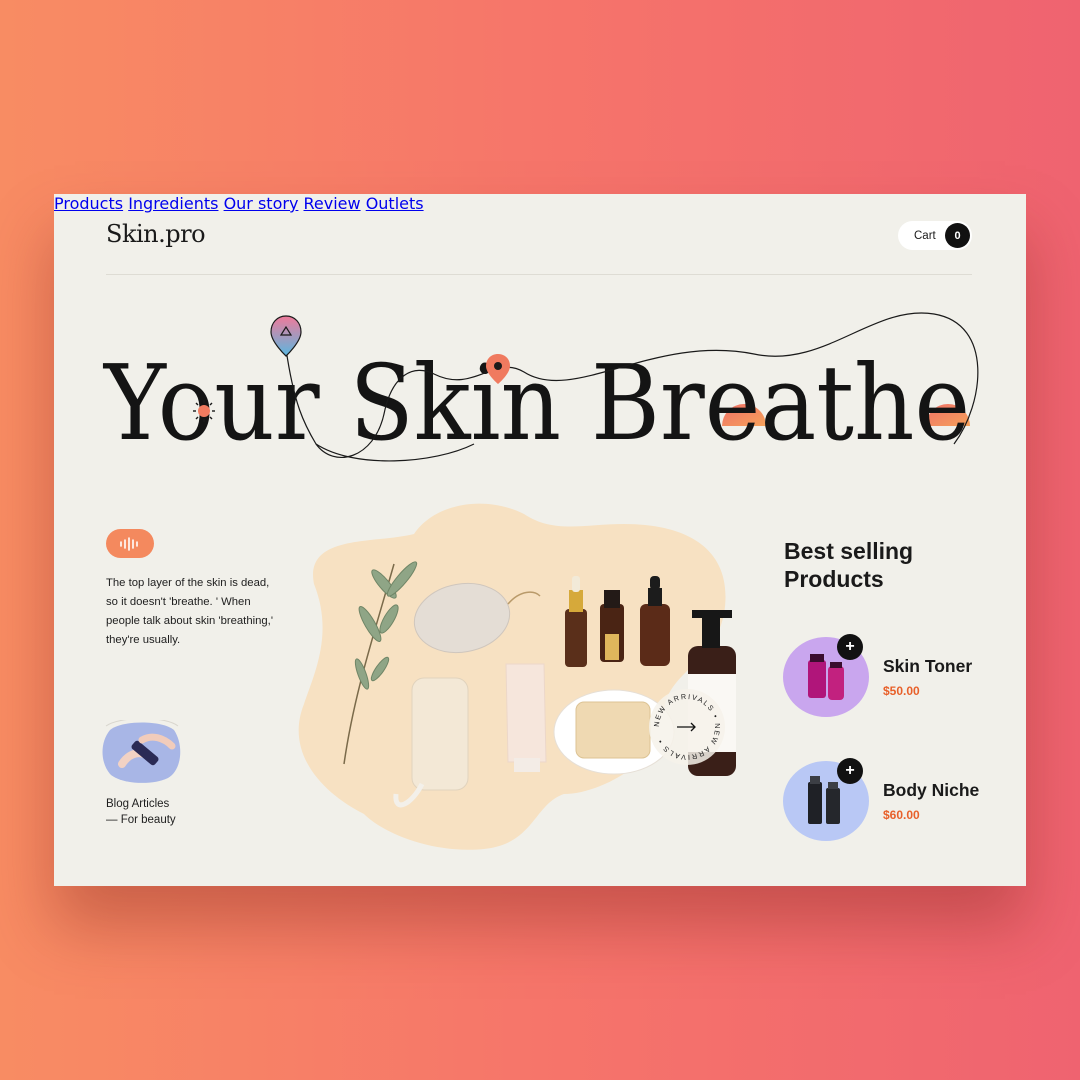 Image resolution: width=1080 pixels, height=1080 pixels. Describe the element at coordinates (142, 752) in the screenshot. I see `blog-thumbnail` at that location.